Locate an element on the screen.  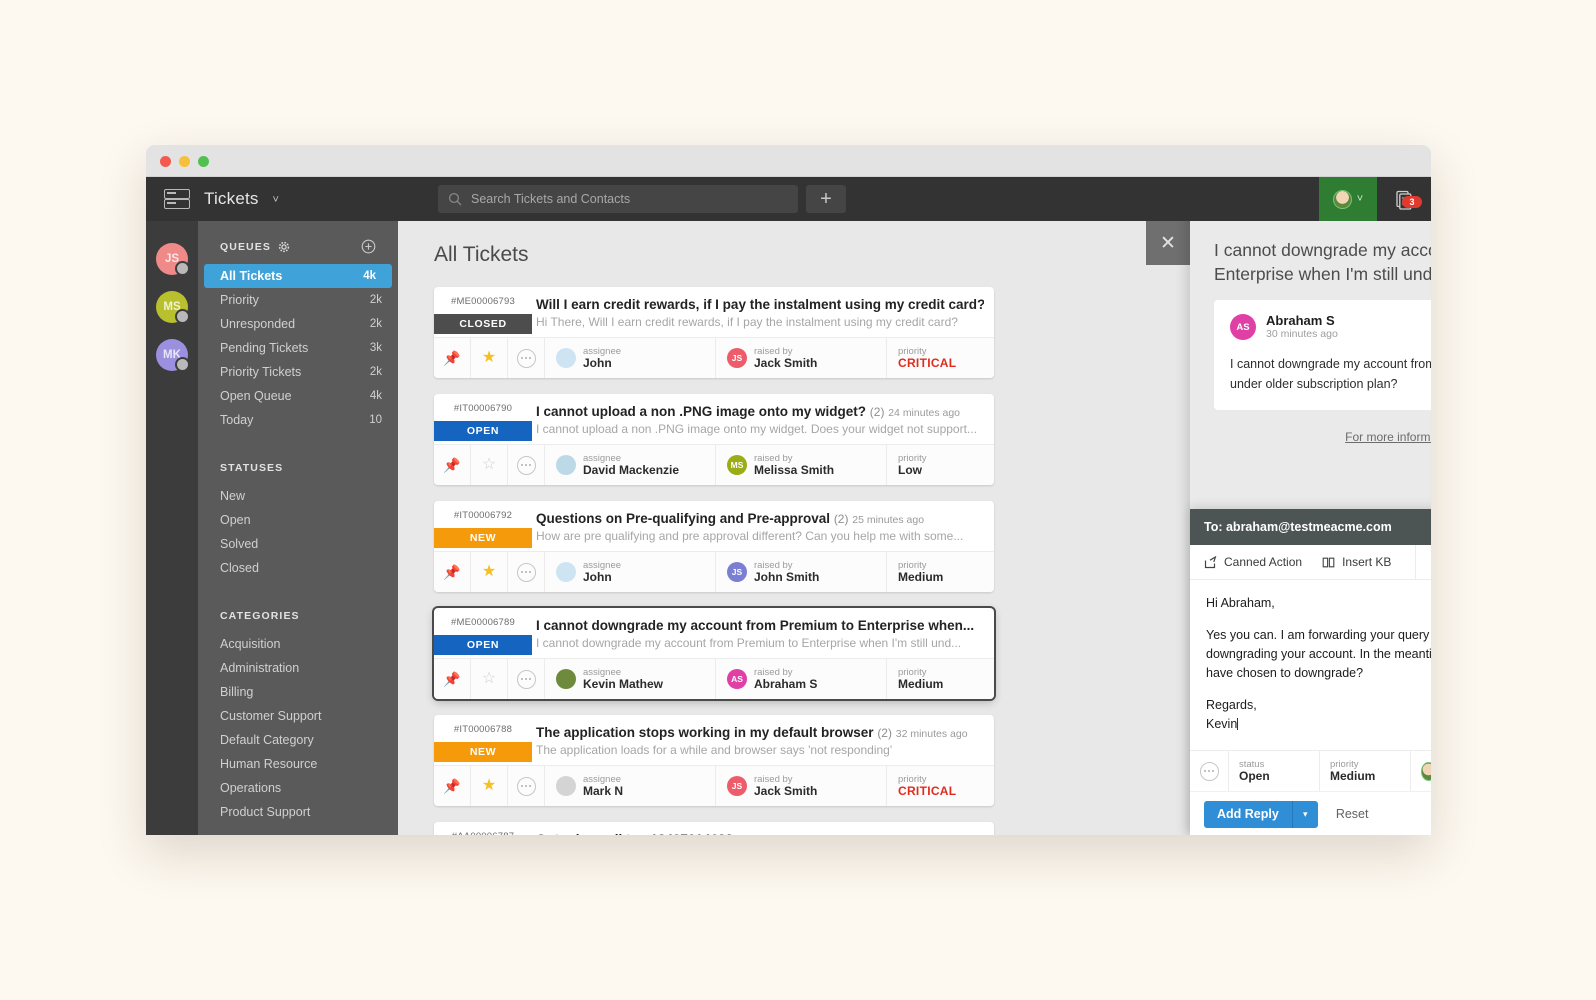
canned-action-button: Canned Action is located at coordinates (1253, 562).